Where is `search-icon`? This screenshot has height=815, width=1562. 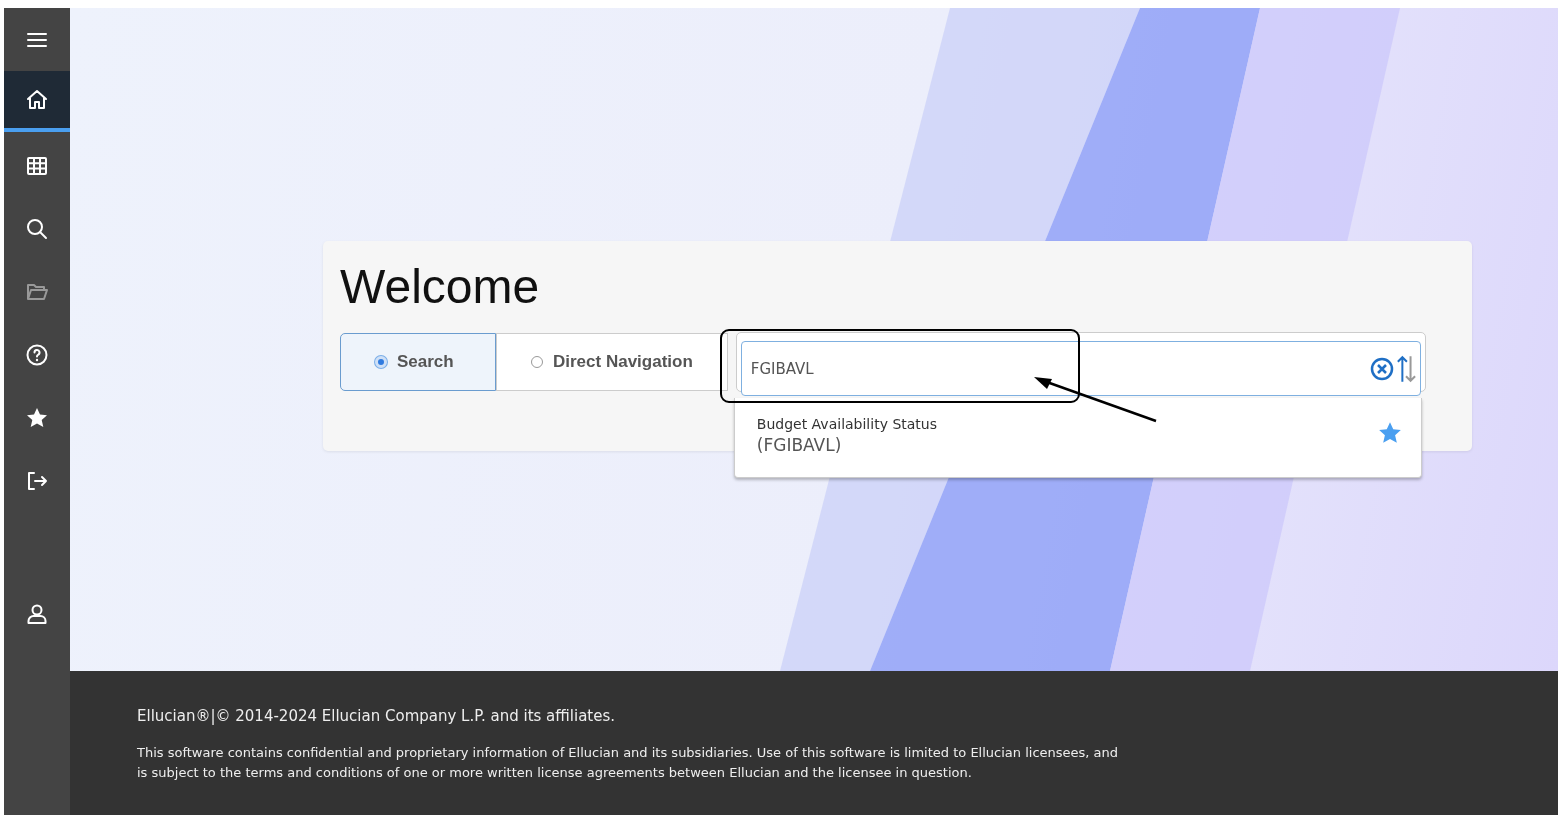
search-icon is located at coordinates (37, 228).